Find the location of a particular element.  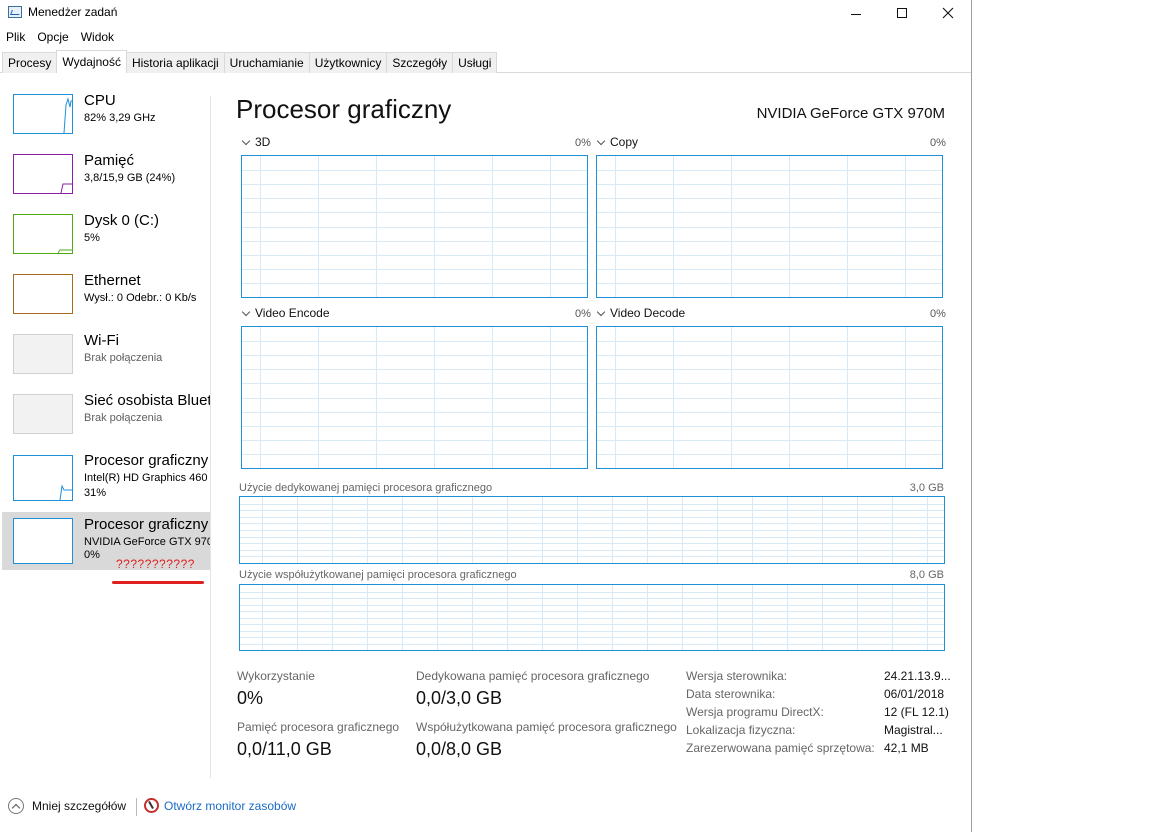

wifi-thumbnail is located at coordinates (43, 354).